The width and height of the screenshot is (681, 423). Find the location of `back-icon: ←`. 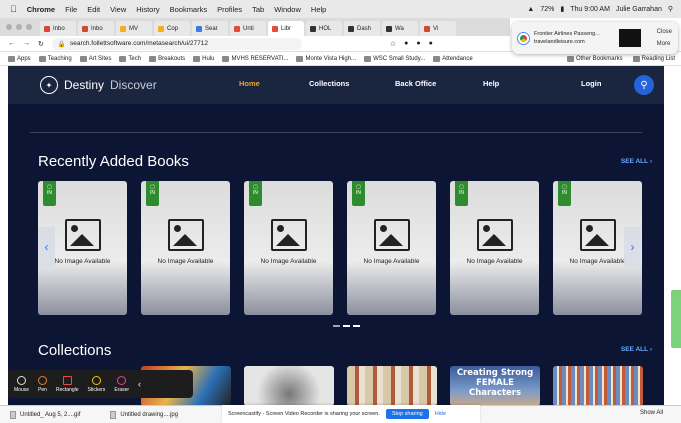

back-icon: ← is located at coordinates (11, 43).